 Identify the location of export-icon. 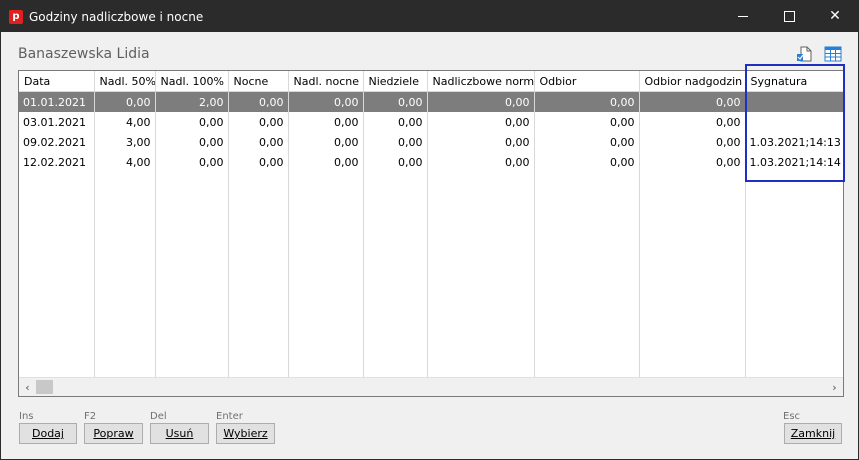
(805, 54).